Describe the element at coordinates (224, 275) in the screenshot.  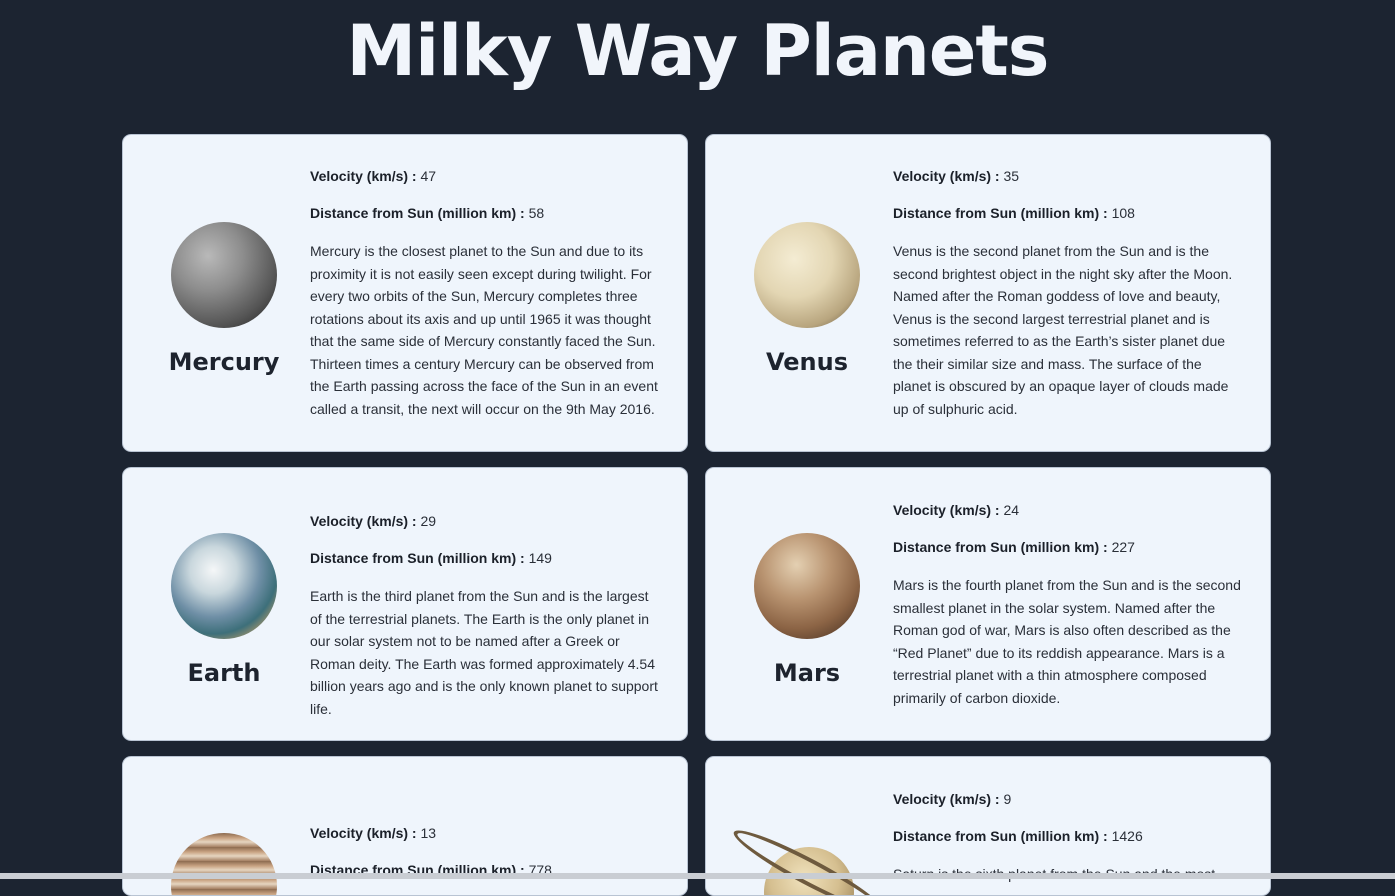
I see `mercury-image` at that location.